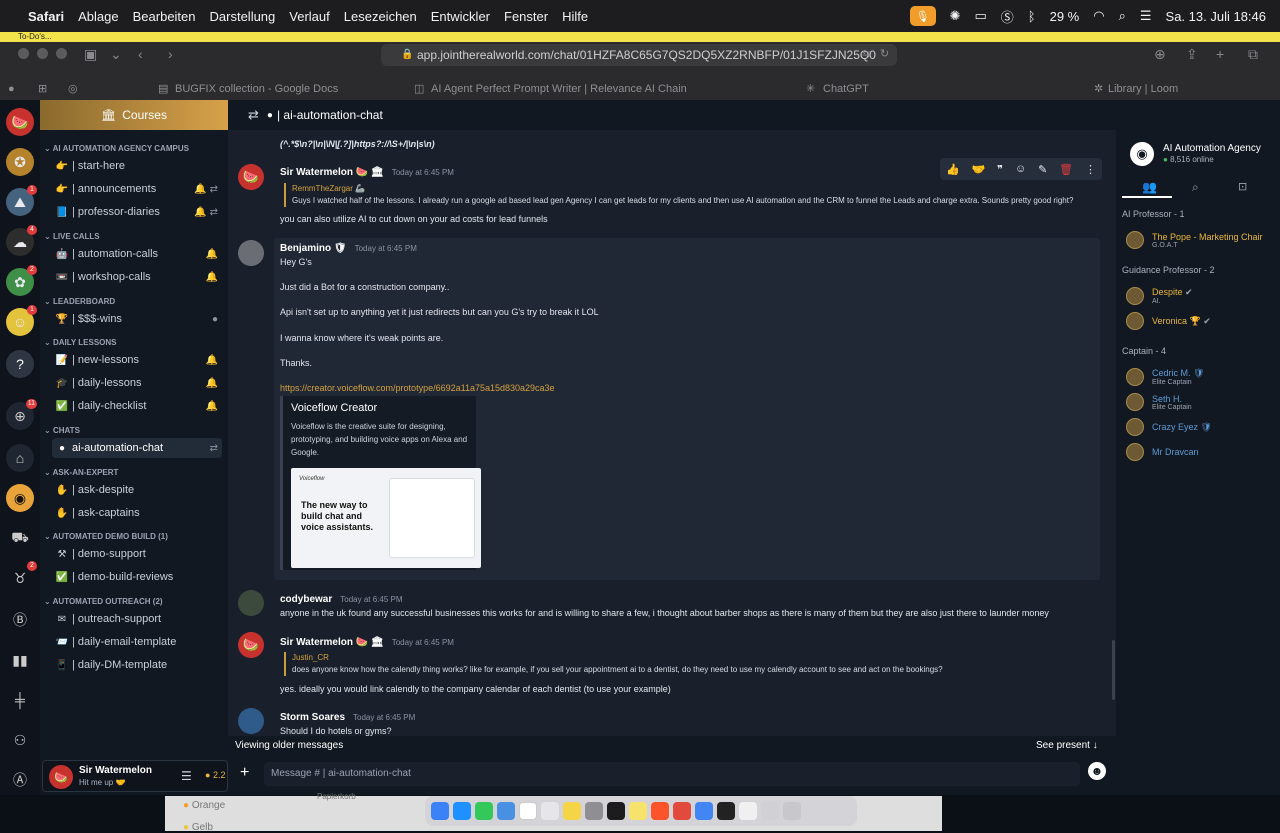  I want to click on menu-entwickler: Entwickler, so click(460, 16).